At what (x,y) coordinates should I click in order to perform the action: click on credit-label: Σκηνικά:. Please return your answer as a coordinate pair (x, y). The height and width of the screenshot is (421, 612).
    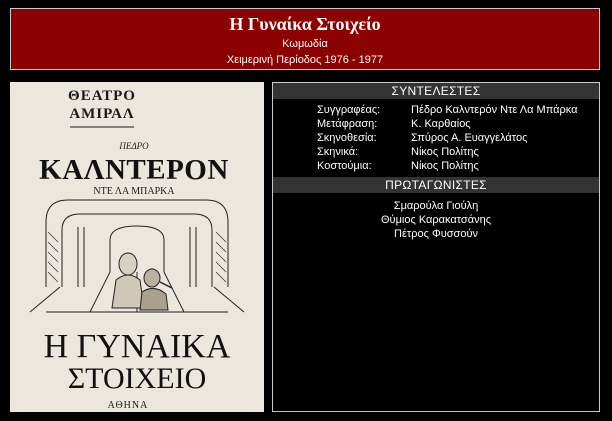
    Looking at the image, I should click on (338, 152).